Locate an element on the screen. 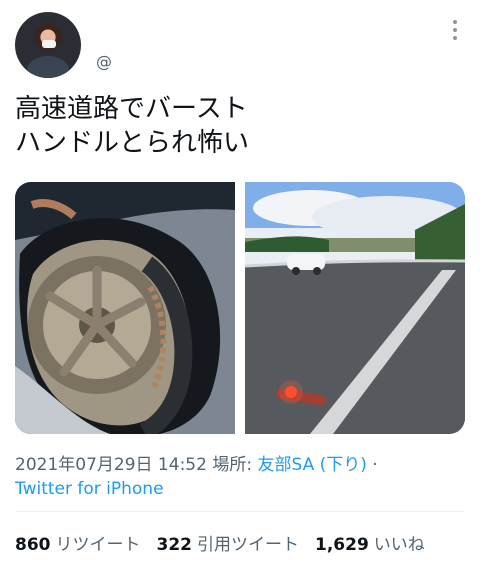 This screenshot has height=562, width=480. avatar is located at coordinates (48, 45).